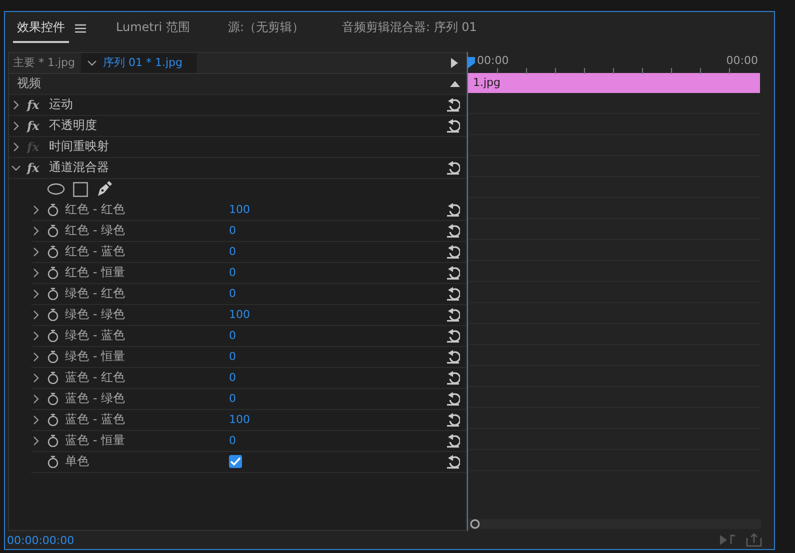 The image size is (795, 553). What do you see at coordinates (95, 399) in the screenshot?
I see `parameter-name: 蓝色 - 绿色` at bounding box center [95, 399].